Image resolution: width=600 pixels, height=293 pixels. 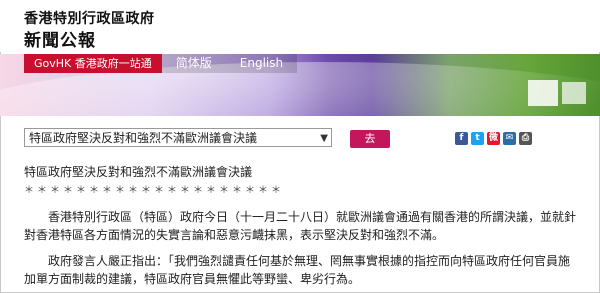 I want to click on press-release-title: 新聞公報, so click(x=60, y=41).